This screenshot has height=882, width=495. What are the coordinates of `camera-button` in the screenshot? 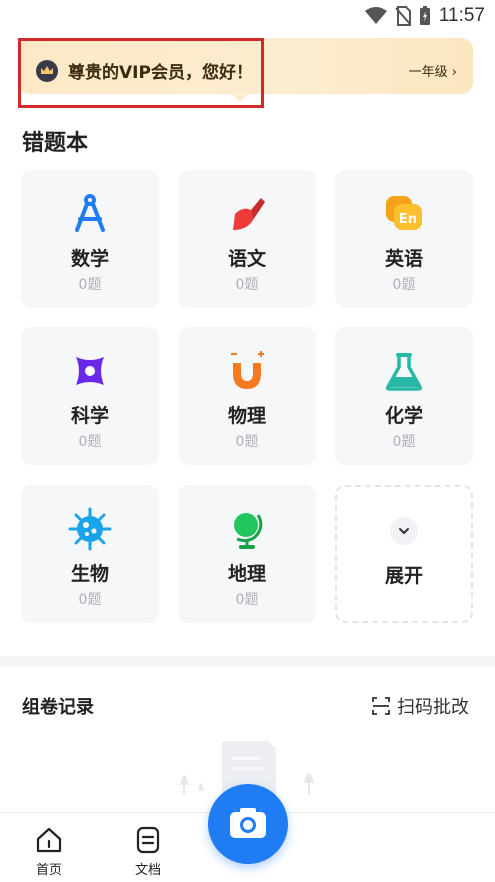 It's located at (248, 824).